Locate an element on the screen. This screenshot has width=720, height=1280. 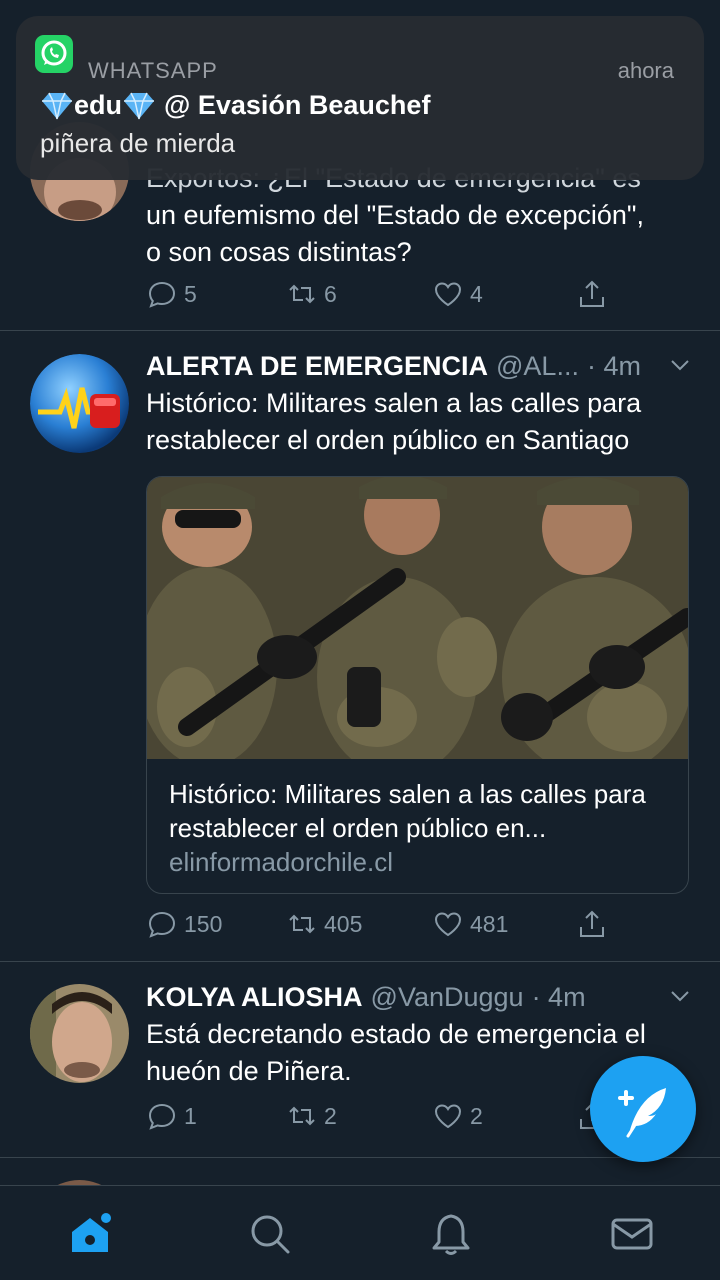
reply-button: 1 is located at coordinates (171, 1116).